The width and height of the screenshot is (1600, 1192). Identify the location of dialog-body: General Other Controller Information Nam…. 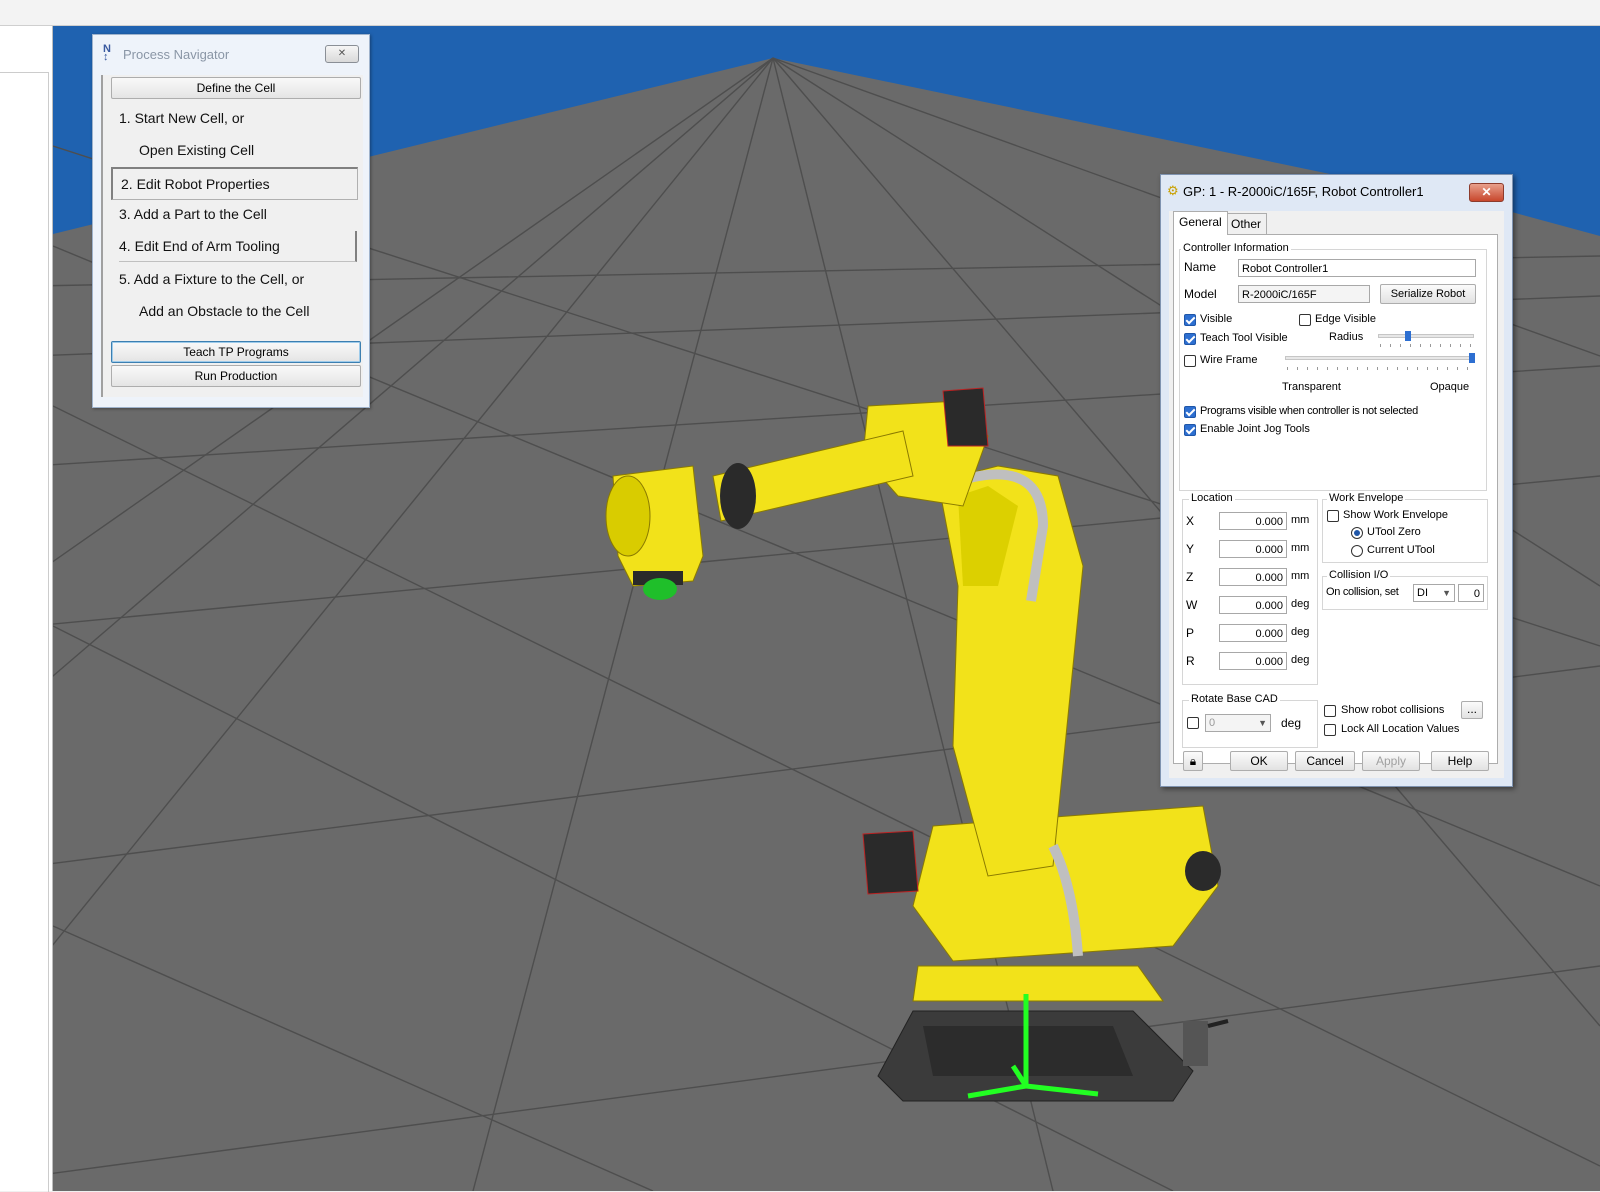
(1336, 494).